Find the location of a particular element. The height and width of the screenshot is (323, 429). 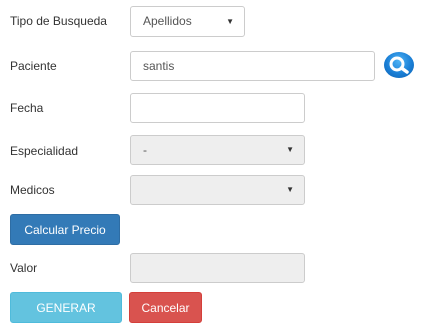

calcular-precio-button: Calcular Precio is located at coordinates (65, 229).